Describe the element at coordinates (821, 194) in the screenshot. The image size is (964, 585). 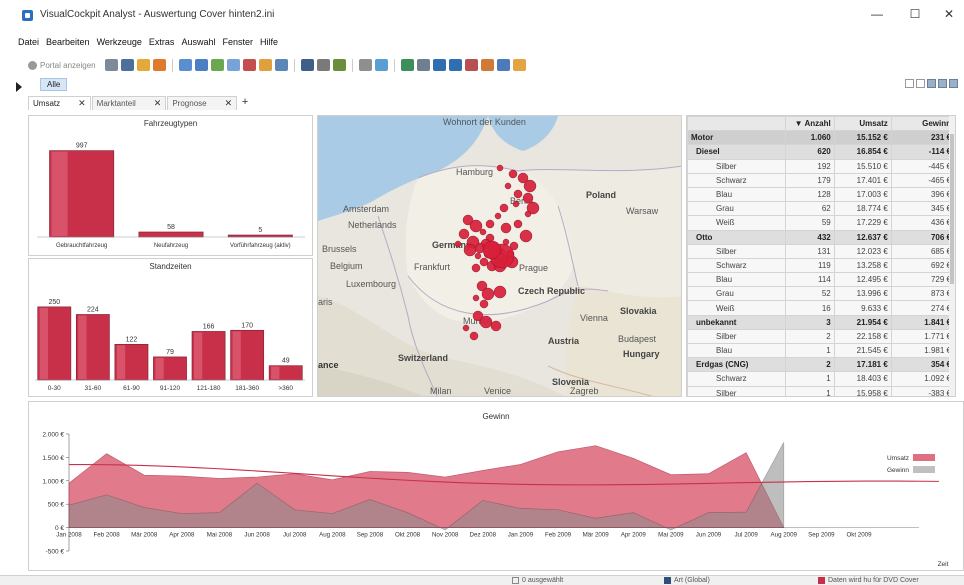
I see `table-row: Blau 128 17.003 €396 €` at that location.